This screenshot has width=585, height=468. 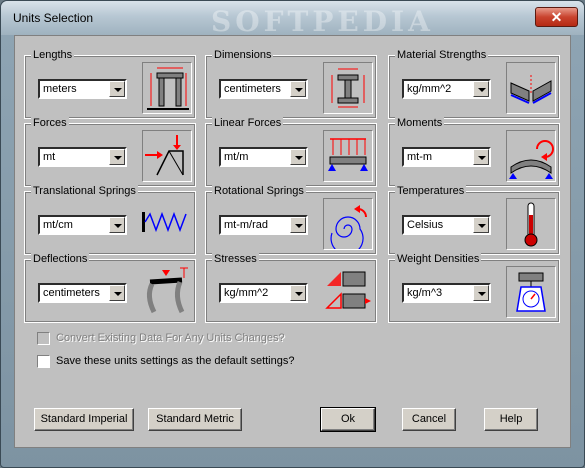 I want to click on group-translational-springs: Translational Springs mt/cm, so click(x=110, y=220).